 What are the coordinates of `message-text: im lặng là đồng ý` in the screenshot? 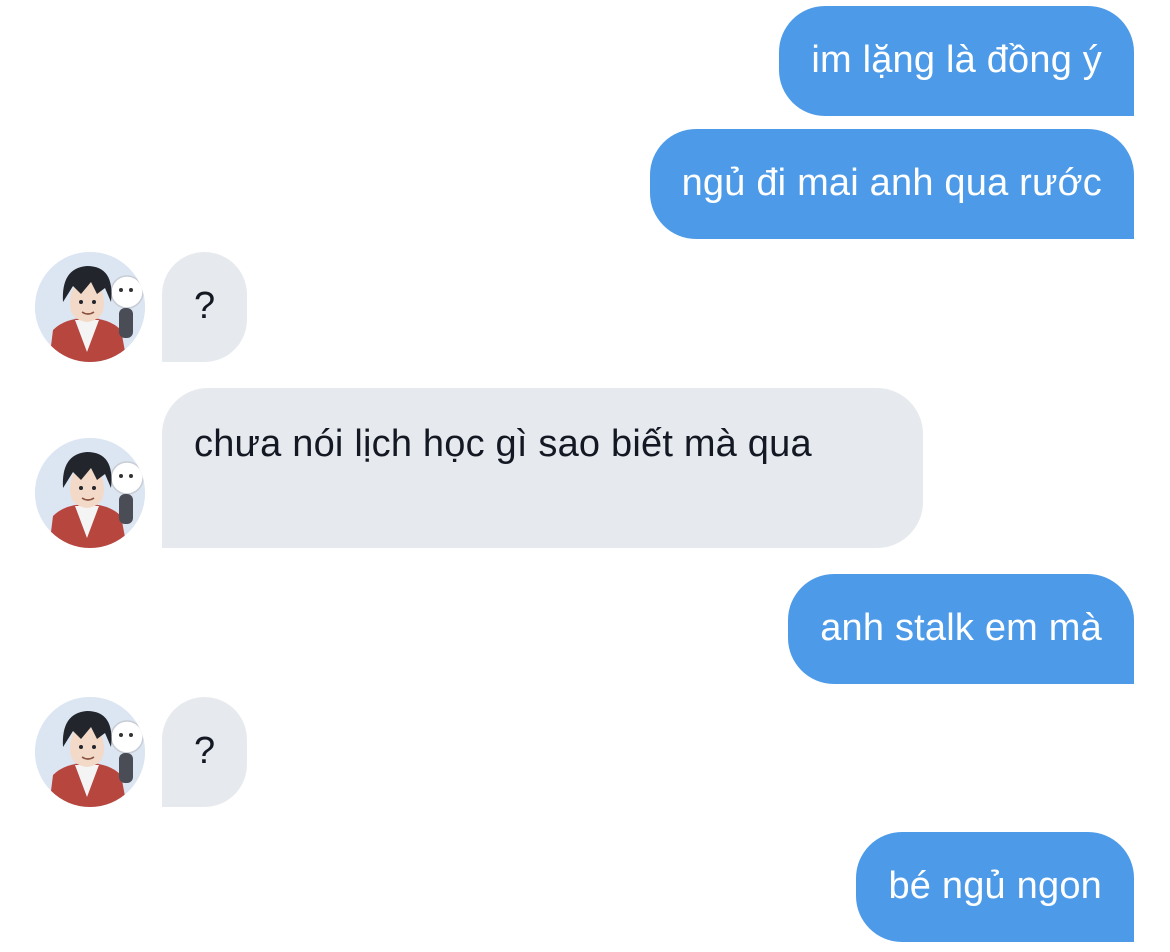 It's located at (956, 60).